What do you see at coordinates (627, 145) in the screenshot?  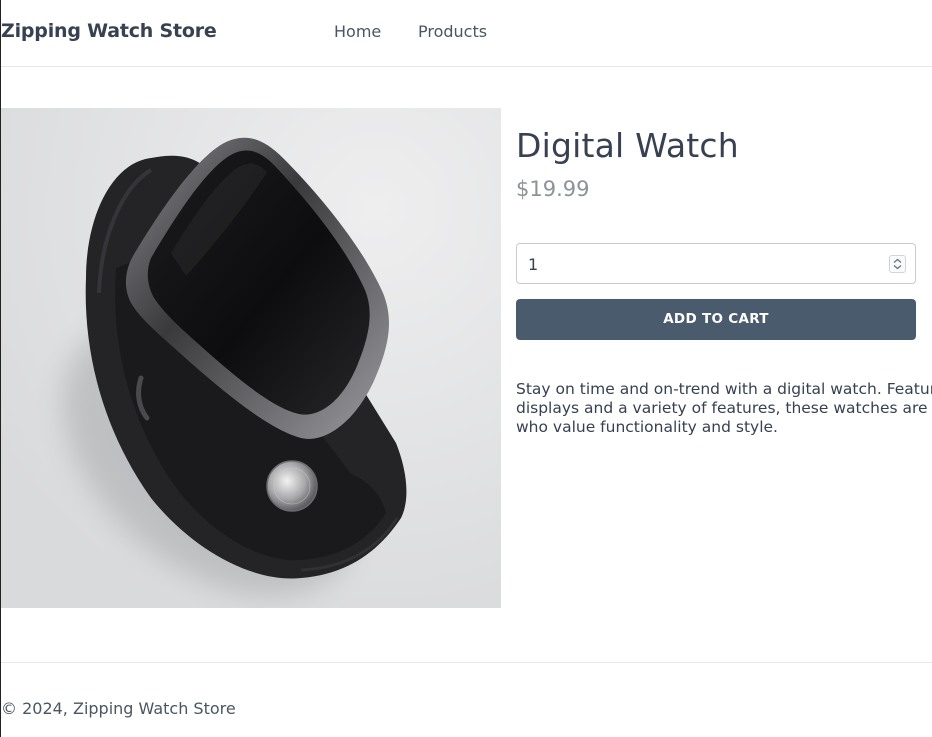 I see `product-title: Digital Watch` at bounding box center [627, 145].